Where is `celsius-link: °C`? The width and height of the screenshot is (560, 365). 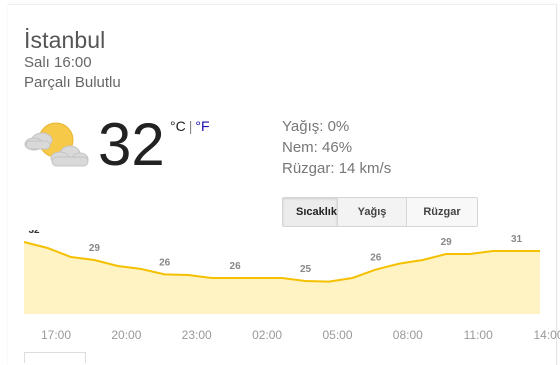 celsius-link: °C is located at coordinates (178, 126).